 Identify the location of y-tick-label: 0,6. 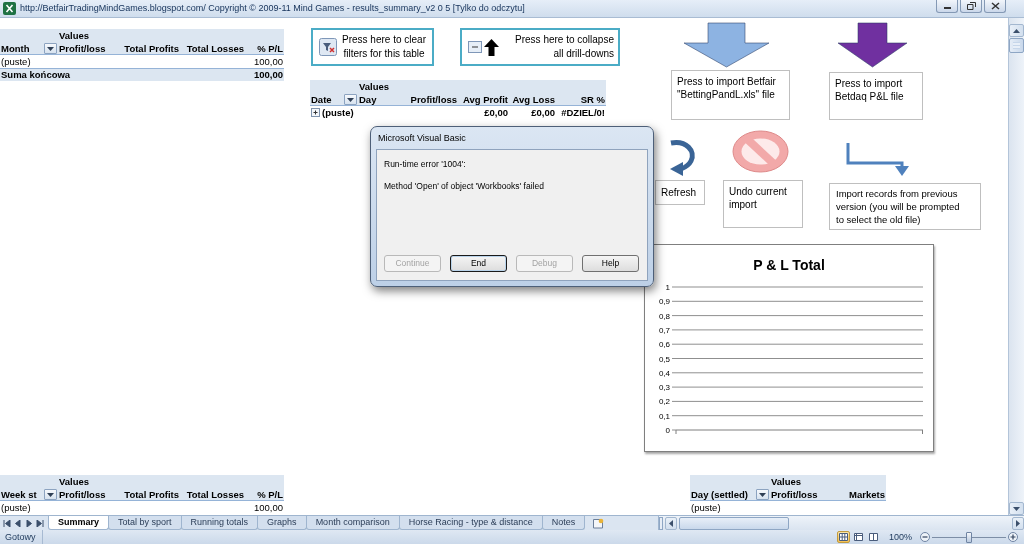
(664, 345).